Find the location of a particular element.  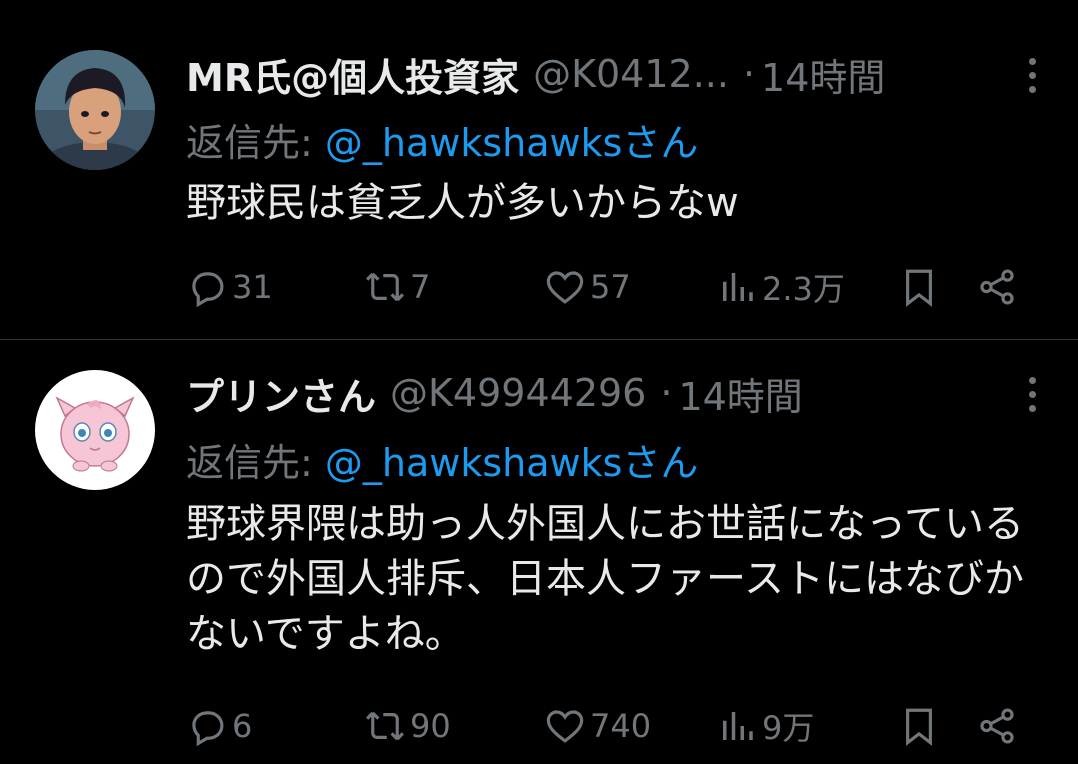

display-name: MR氏@個人投資家 is located at coordinates (352, 74).